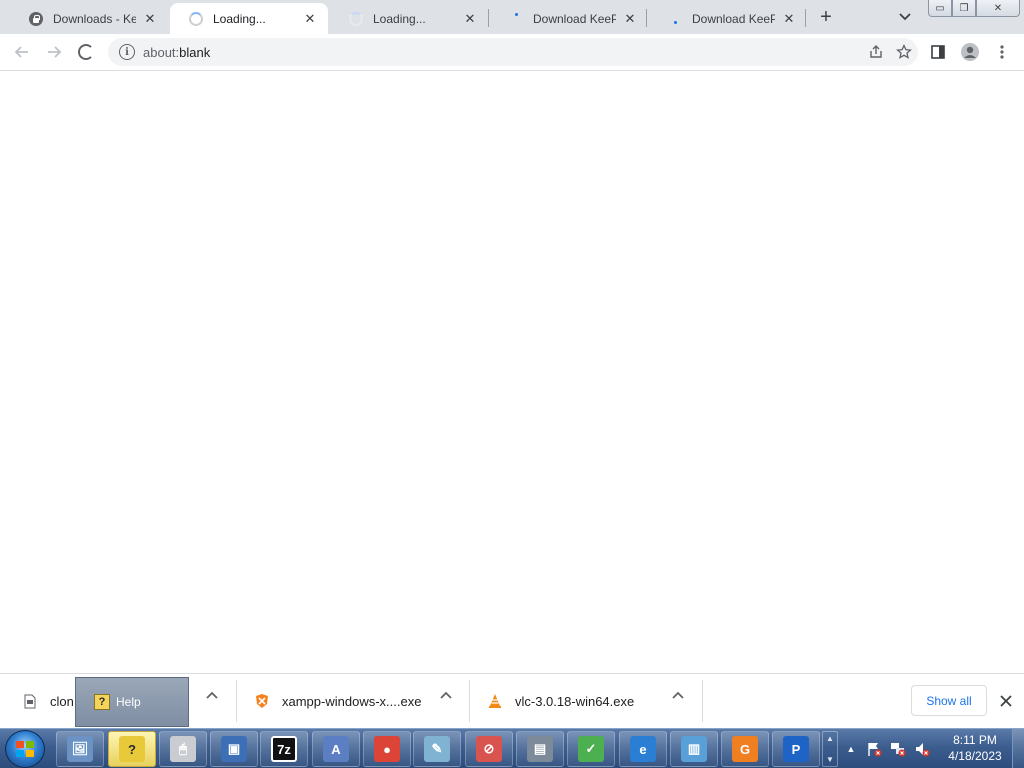 Image resolution: width=1024 pixels, height=768 pixels. I want to click on forward-arrow-icon, so click(55, 52).